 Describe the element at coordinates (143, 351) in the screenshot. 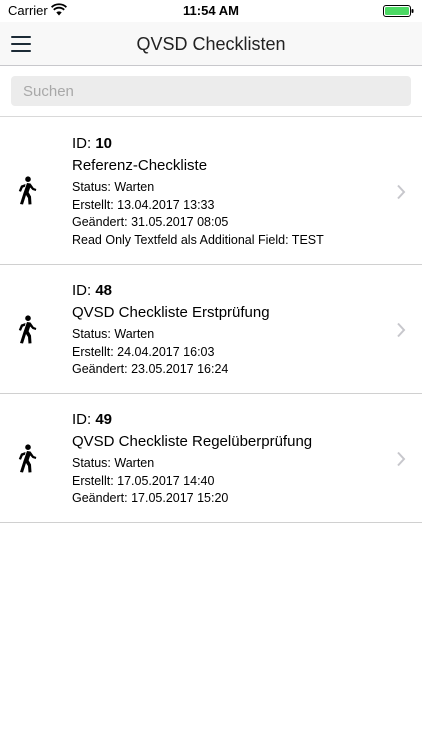

I see `checklist-created: Erstellt: 24.04.2017 16:03` at that location.